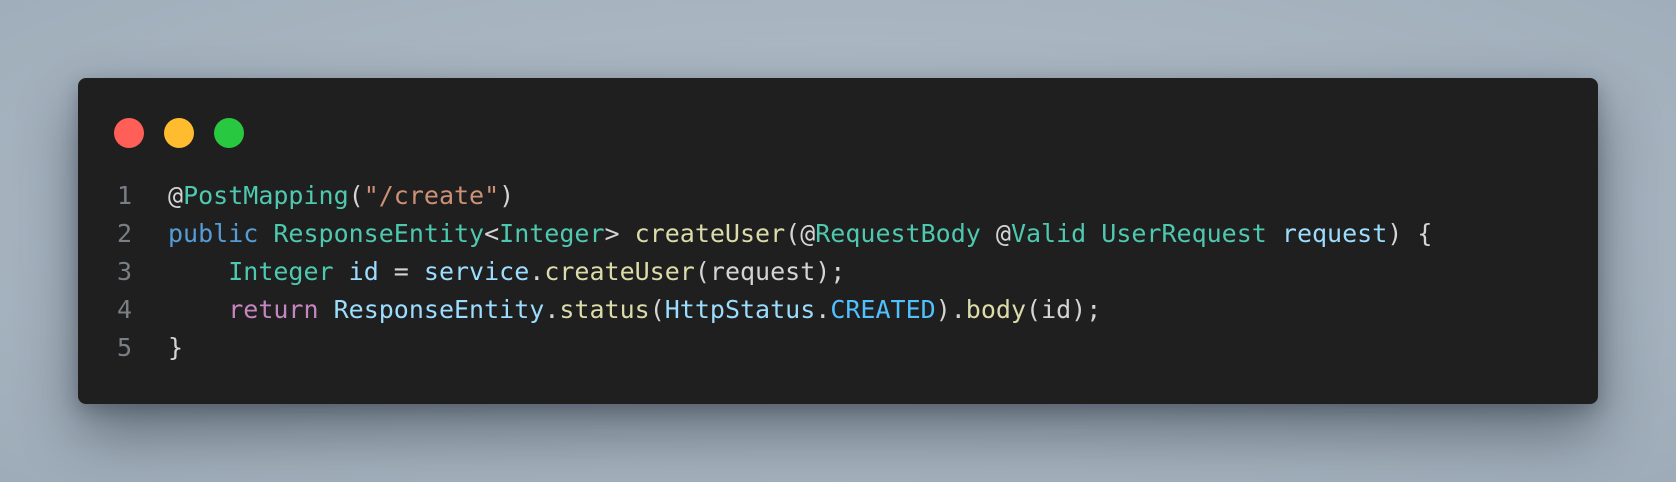  What do you see at coordinates (476, 271) in the screenshot?
I see `code-token: service` at bounding box center [476, 271].